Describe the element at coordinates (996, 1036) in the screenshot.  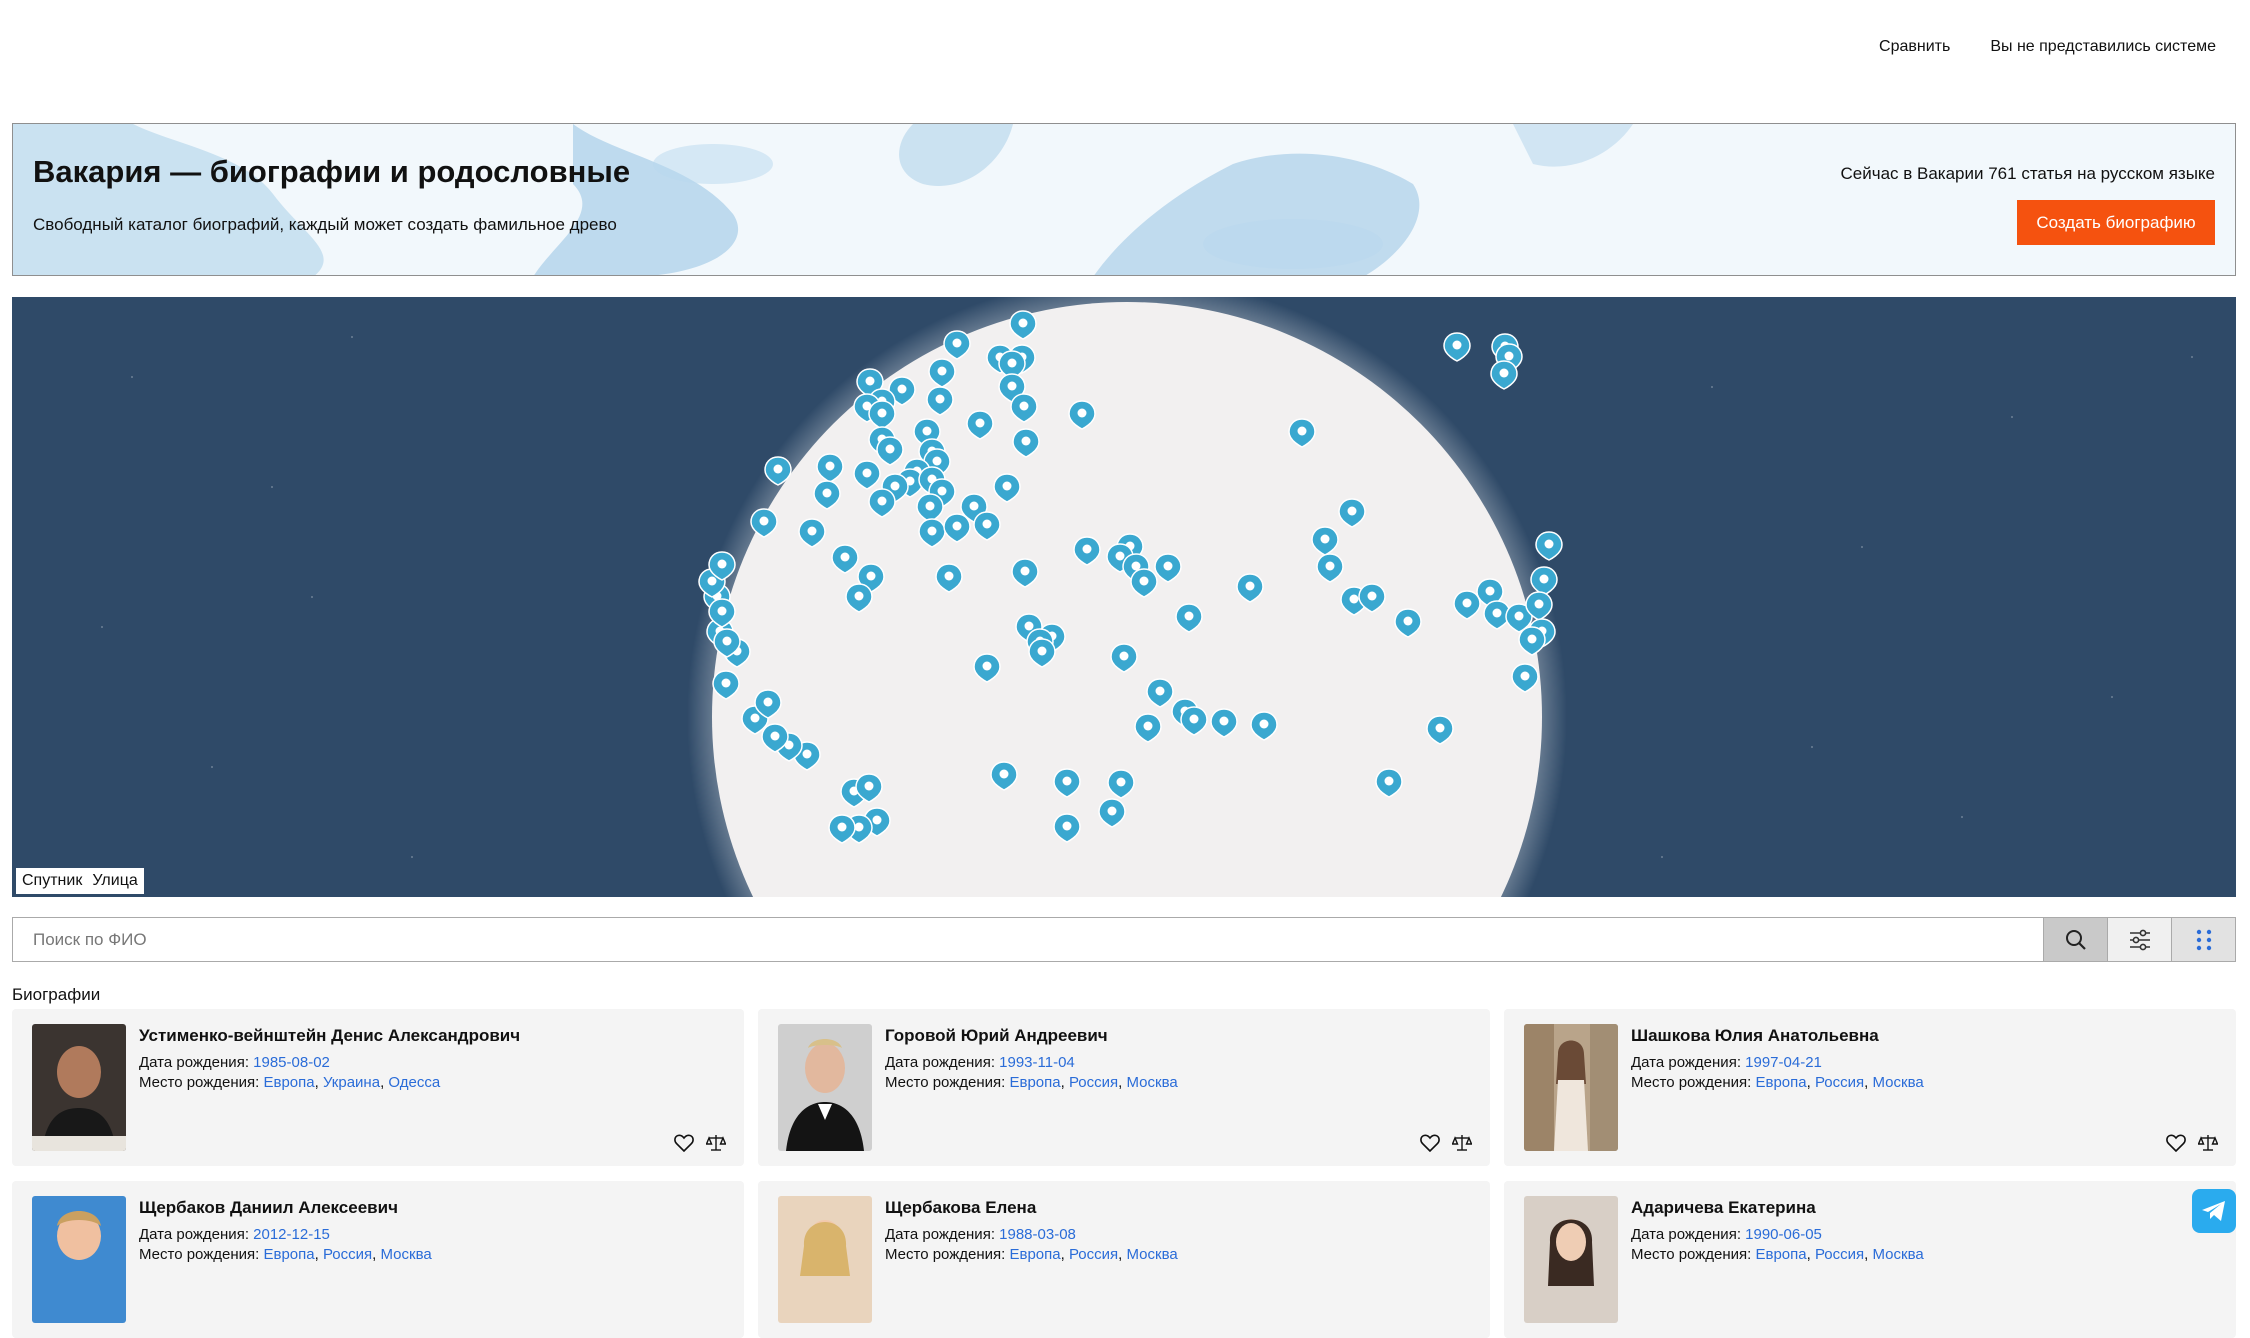
I see `person-name: Горовой Юрий Андреевич` at that location.